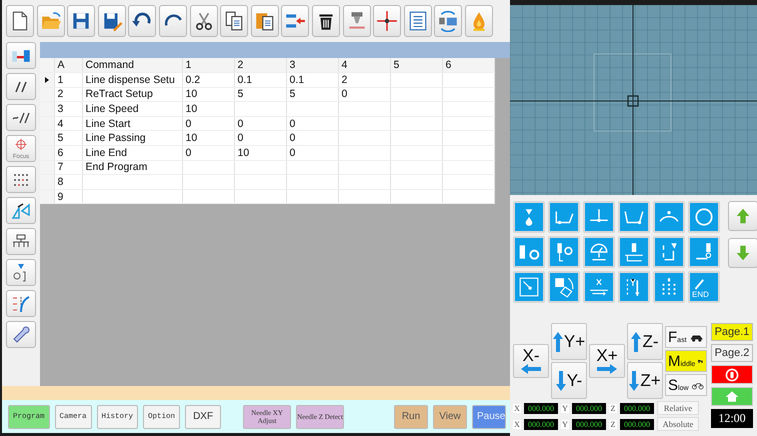  What do you see at coordinates (607, 361) in the screenshot?
I see `jog-button: X+` at bounding box center [607, 361].